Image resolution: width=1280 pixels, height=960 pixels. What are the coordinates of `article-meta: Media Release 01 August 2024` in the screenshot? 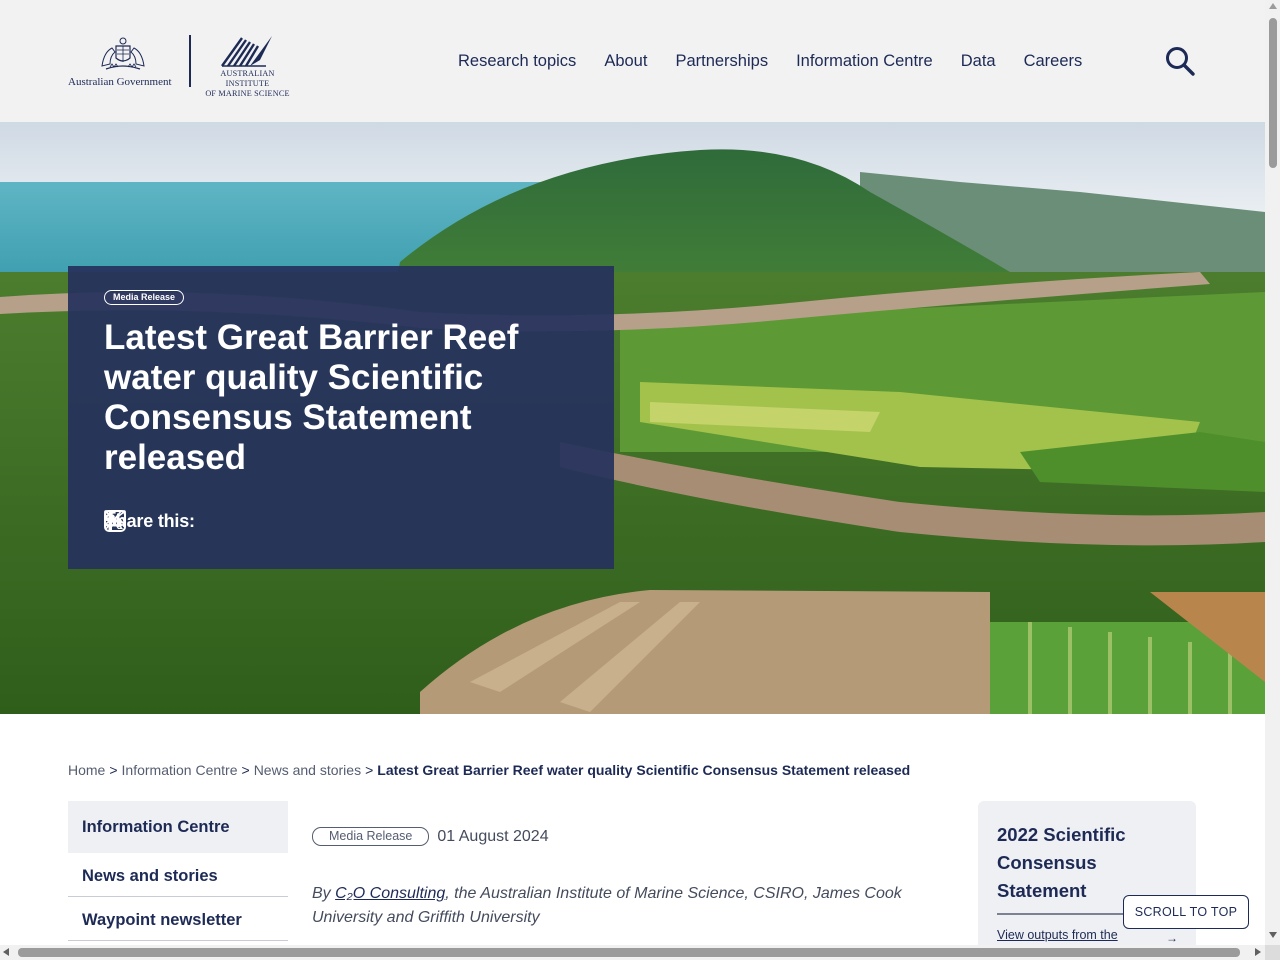 It's located at (430, 836).